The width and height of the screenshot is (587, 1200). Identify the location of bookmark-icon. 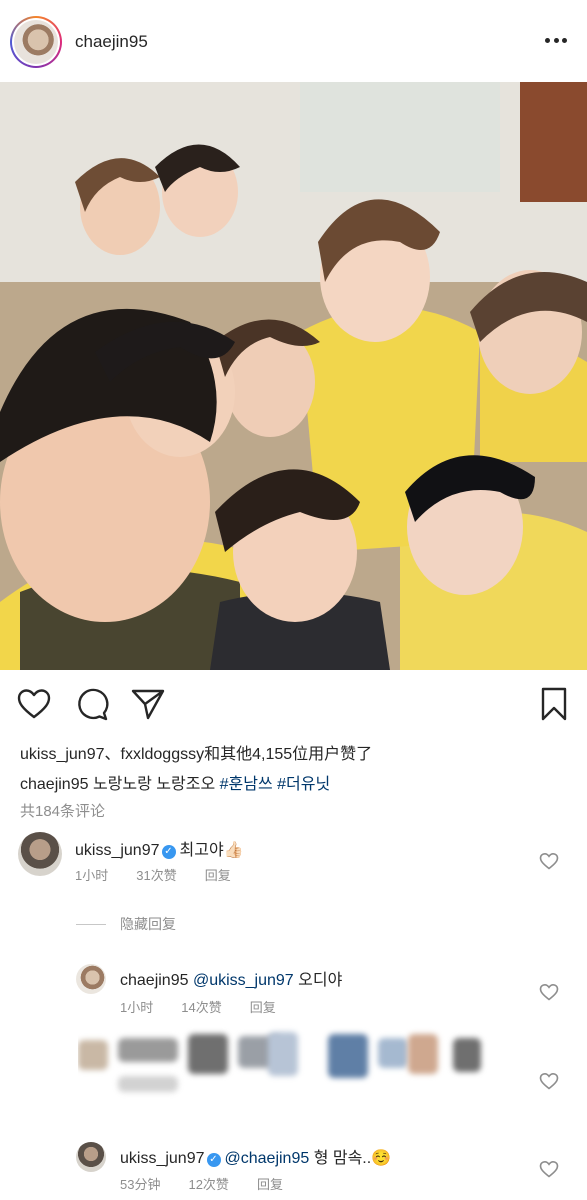
(554, 704).